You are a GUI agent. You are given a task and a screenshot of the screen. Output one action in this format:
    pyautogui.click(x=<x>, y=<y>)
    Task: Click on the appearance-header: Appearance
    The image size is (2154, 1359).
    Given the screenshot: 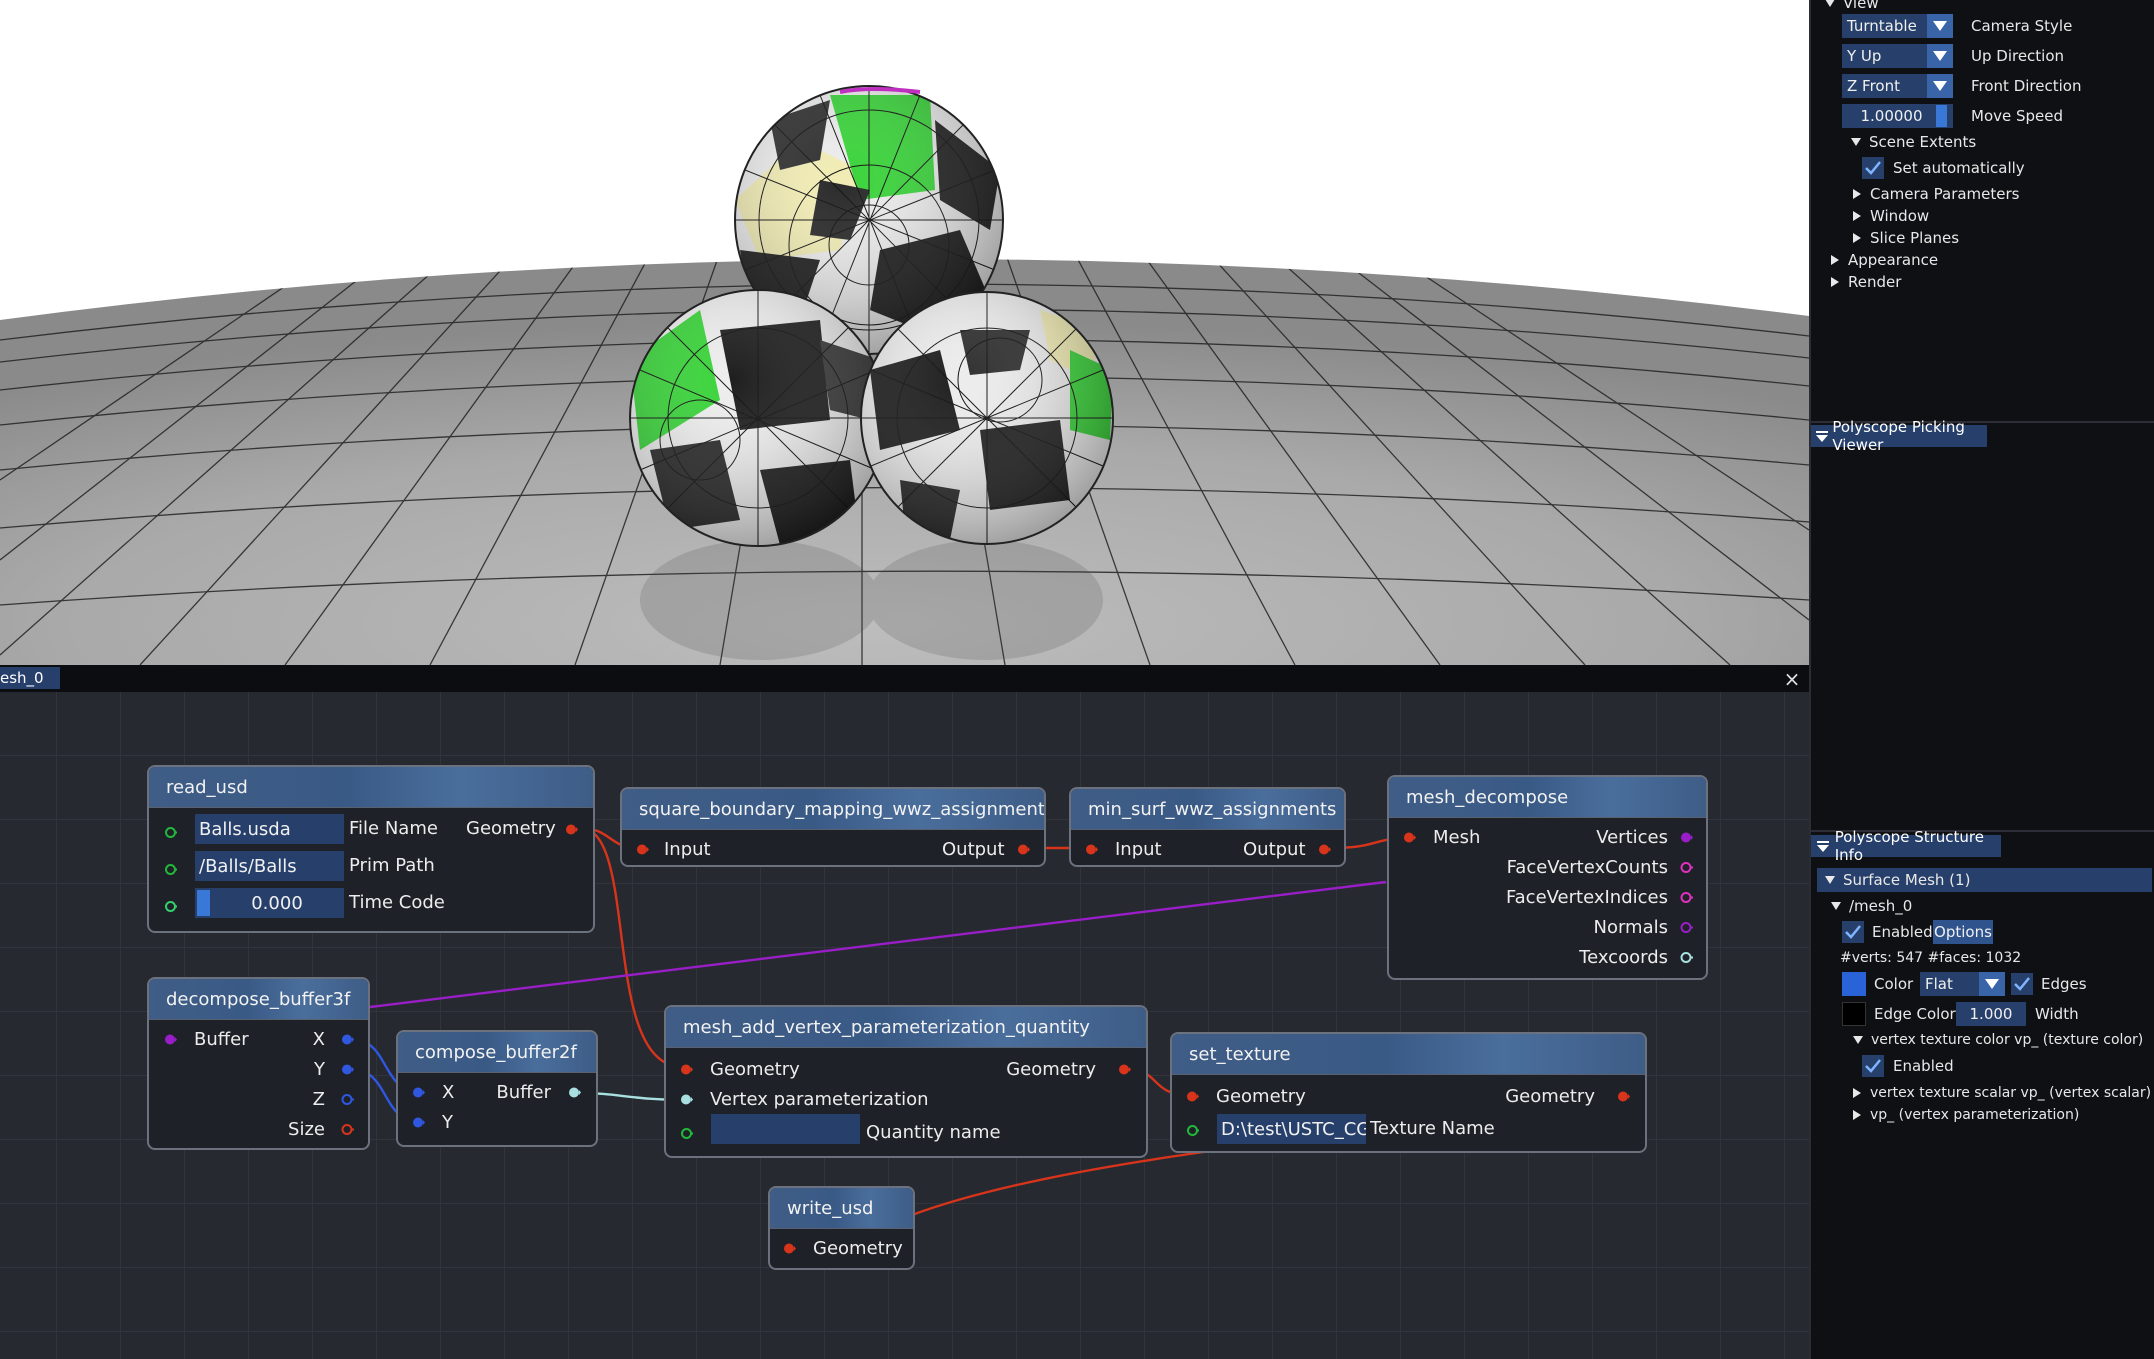 What is the action you would take?
    pyautogui.click(x=1884, y=260)
    